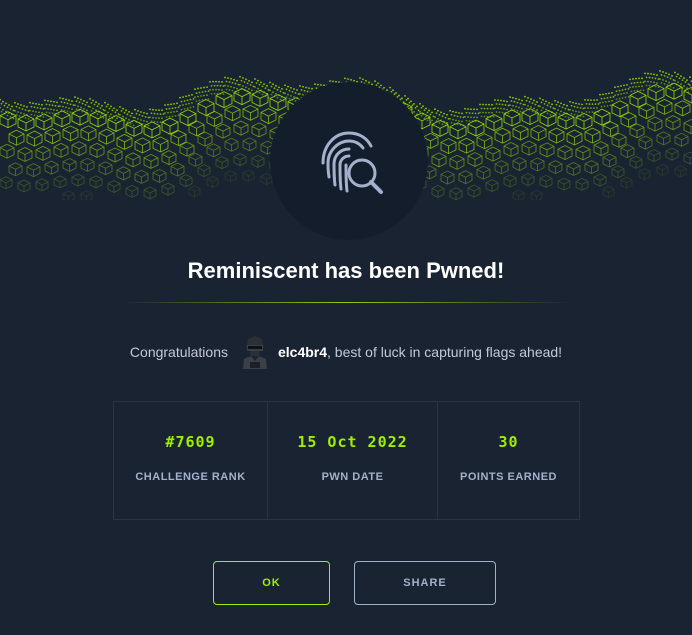 The width and height of the screenshot is (692, 635). What do you see at coordinates (508, 460) in the screenshot?
I see `stat-points-earned: 30 POINTS EARNED` at bounding box center [508, 460].